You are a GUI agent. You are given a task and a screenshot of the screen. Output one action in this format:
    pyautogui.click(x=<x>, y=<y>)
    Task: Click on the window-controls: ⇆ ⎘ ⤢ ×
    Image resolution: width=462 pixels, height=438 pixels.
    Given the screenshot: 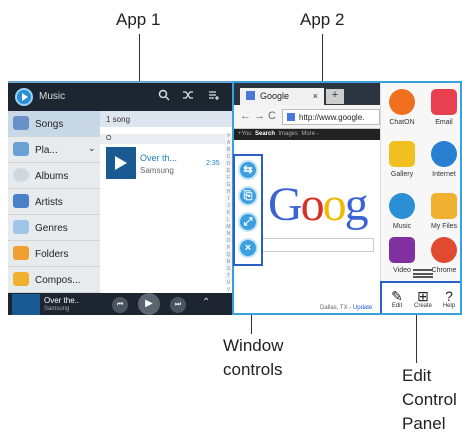 What is the action you would take?
    pyautogui.click(x=248, y=210)
    